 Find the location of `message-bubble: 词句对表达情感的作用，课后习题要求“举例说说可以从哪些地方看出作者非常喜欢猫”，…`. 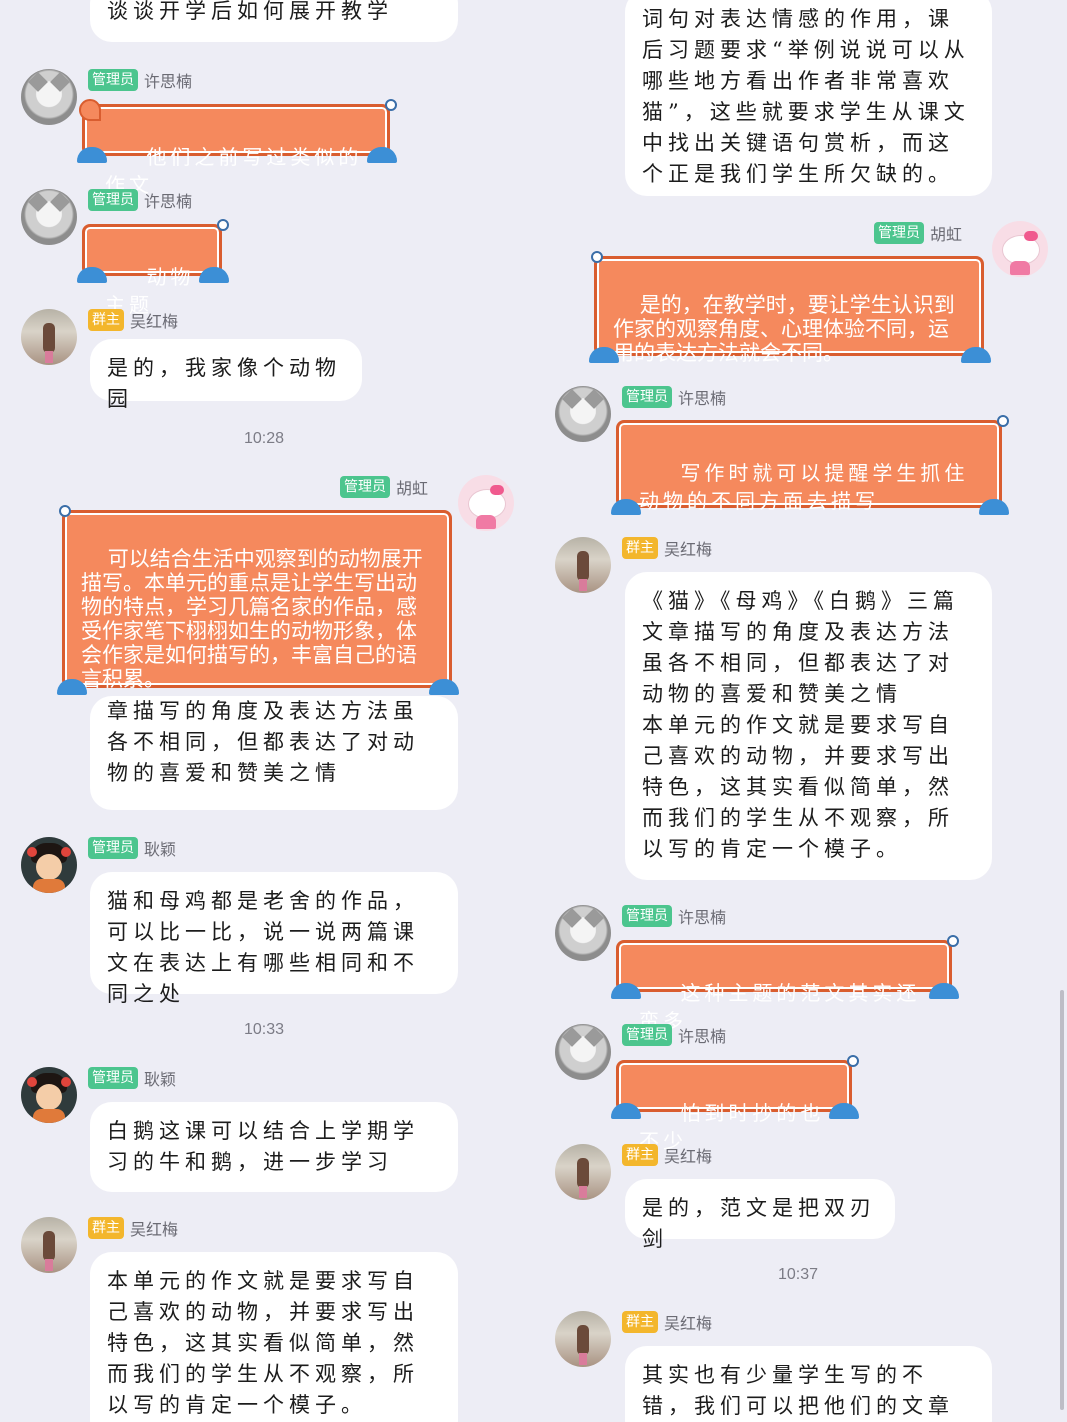

message-bubble: 词句对表达情感的作用，课后习题要求“举例说说可以从哪些地方看出作者非常喜欢猫”，… is located at coordinates (808, 98).